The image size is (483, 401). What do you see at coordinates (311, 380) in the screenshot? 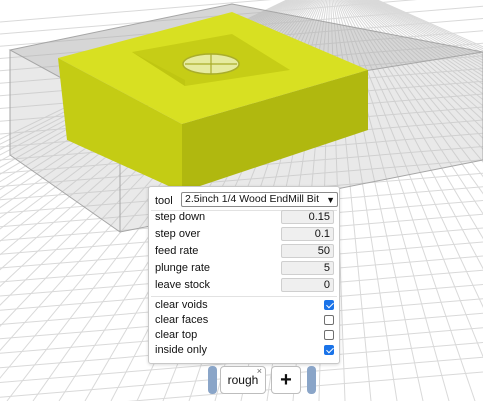
I see `tab-bar-right-cap` at bounding box center [311, 380].